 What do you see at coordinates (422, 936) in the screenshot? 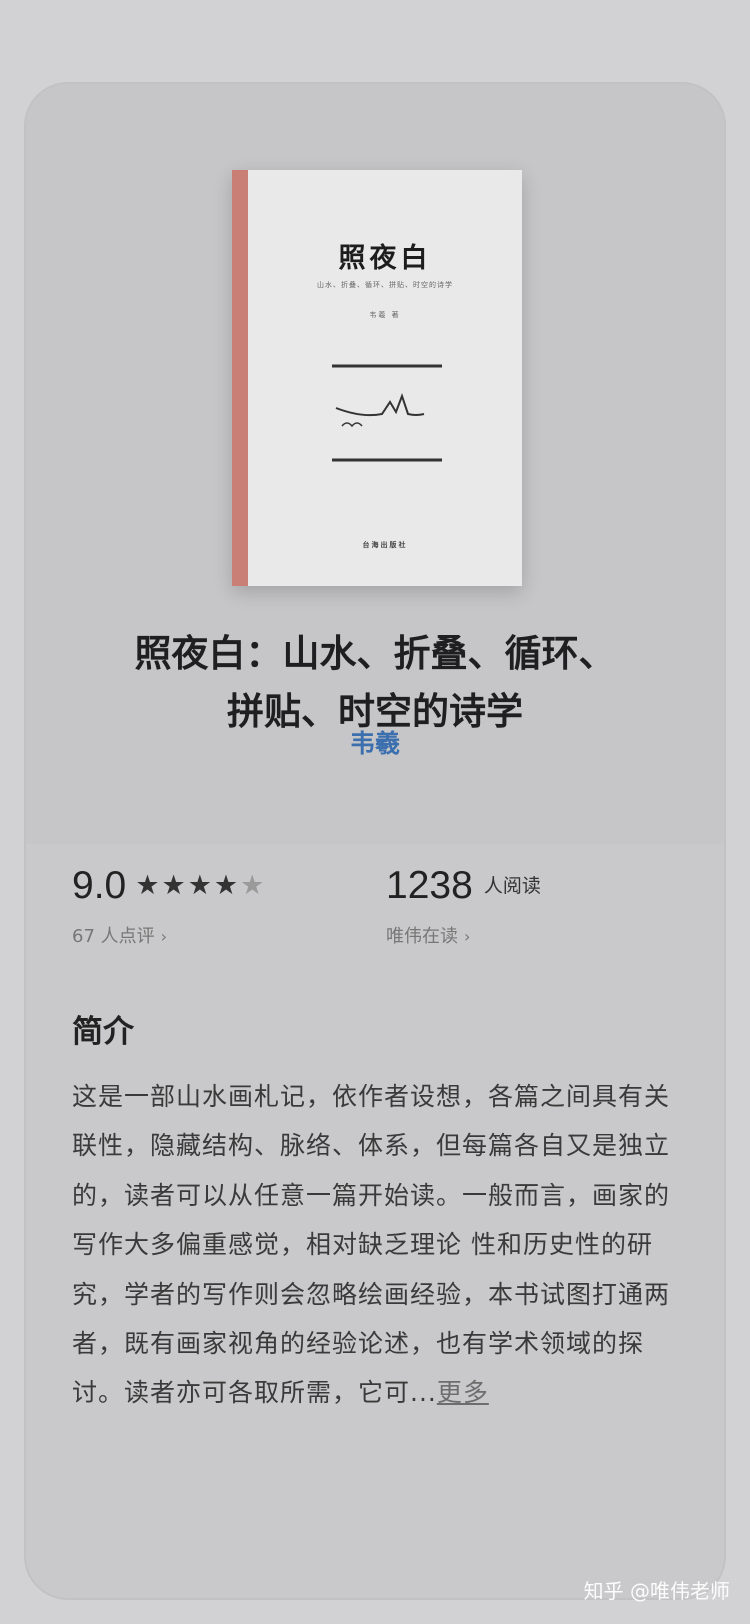
I see `reading-now: 唯伟在读` at bounding box center [422, 936].